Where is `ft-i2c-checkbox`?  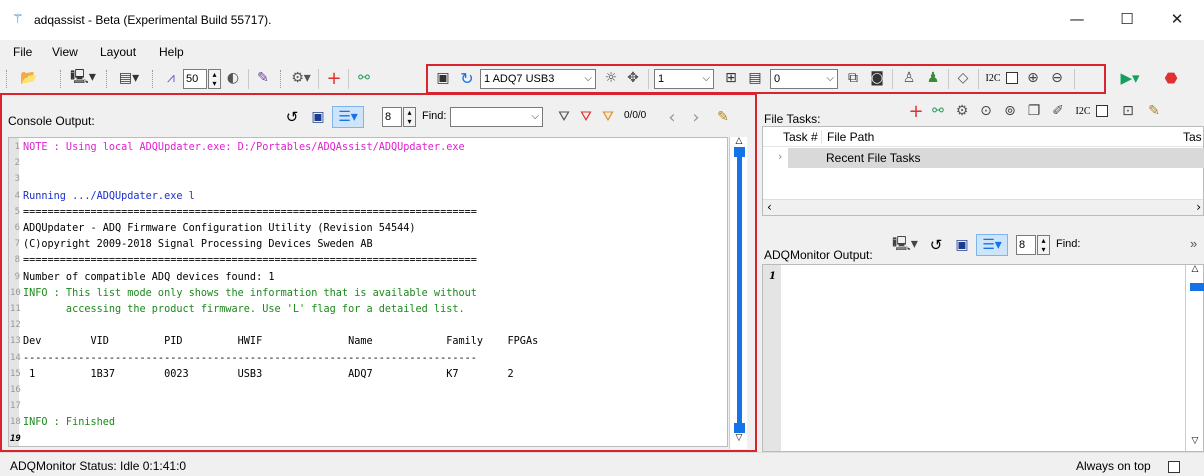 ft-i2c-checkbox is located at coordinates (1102, 111).